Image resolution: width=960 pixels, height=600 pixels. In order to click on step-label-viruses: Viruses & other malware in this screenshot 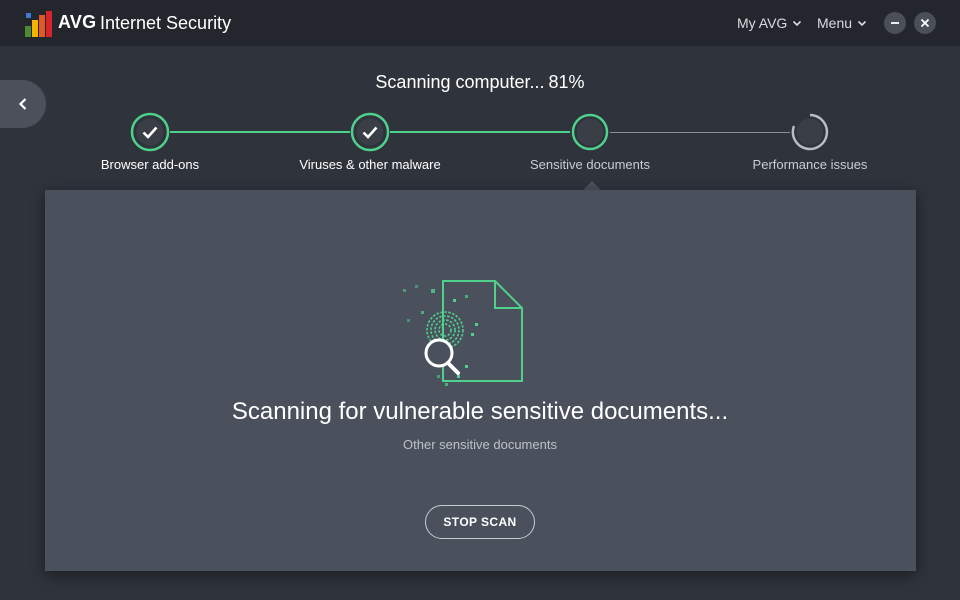, I will do `click(370, 164)`.